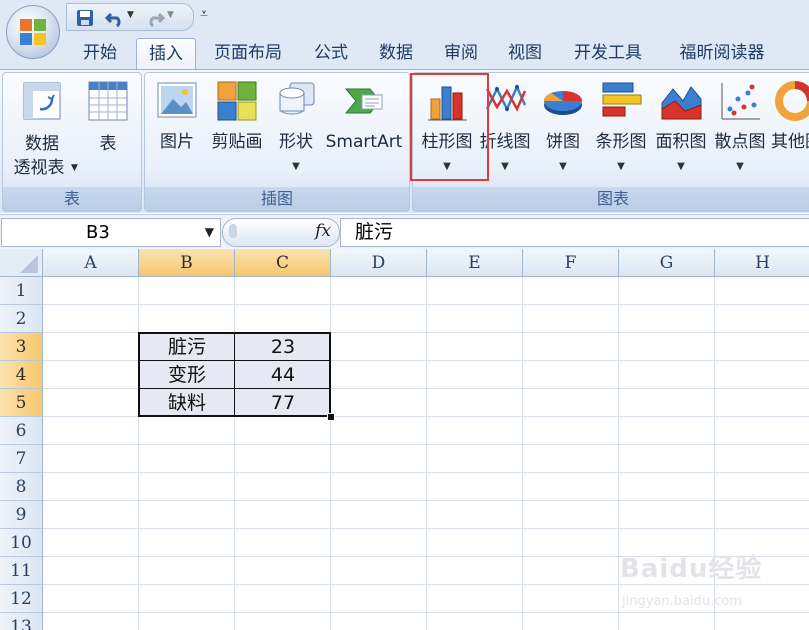  I want to click on tab-formulas: 公式, so click(331, 53).